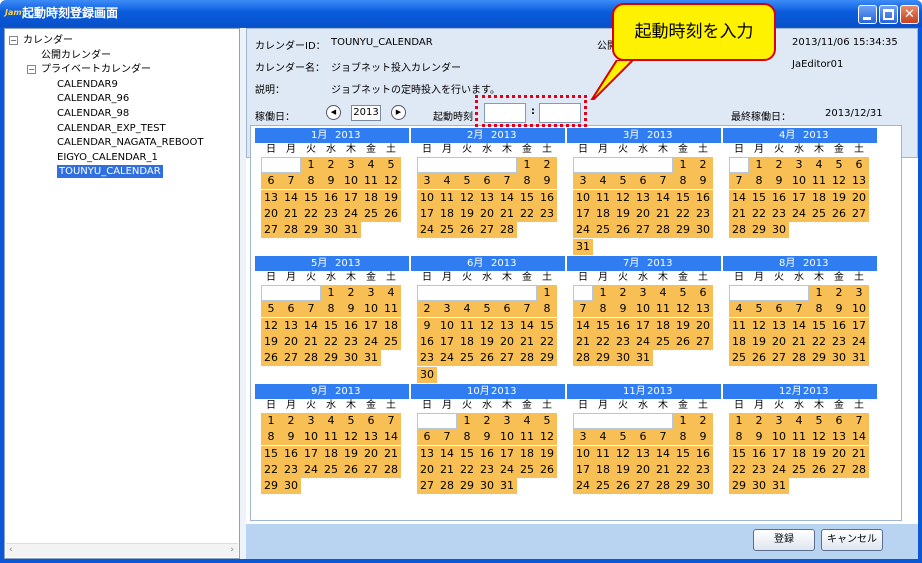 This screenshot has height=563, width=922. I want to click on day-cell: 24, so click(351, 213).